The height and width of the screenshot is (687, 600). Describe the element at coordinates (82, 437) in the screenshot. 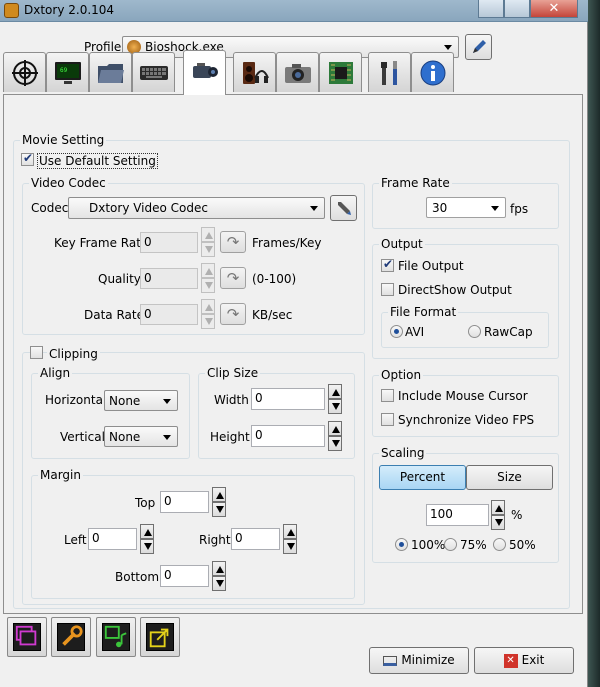

I see `vertical-label: Vertical` at that location.